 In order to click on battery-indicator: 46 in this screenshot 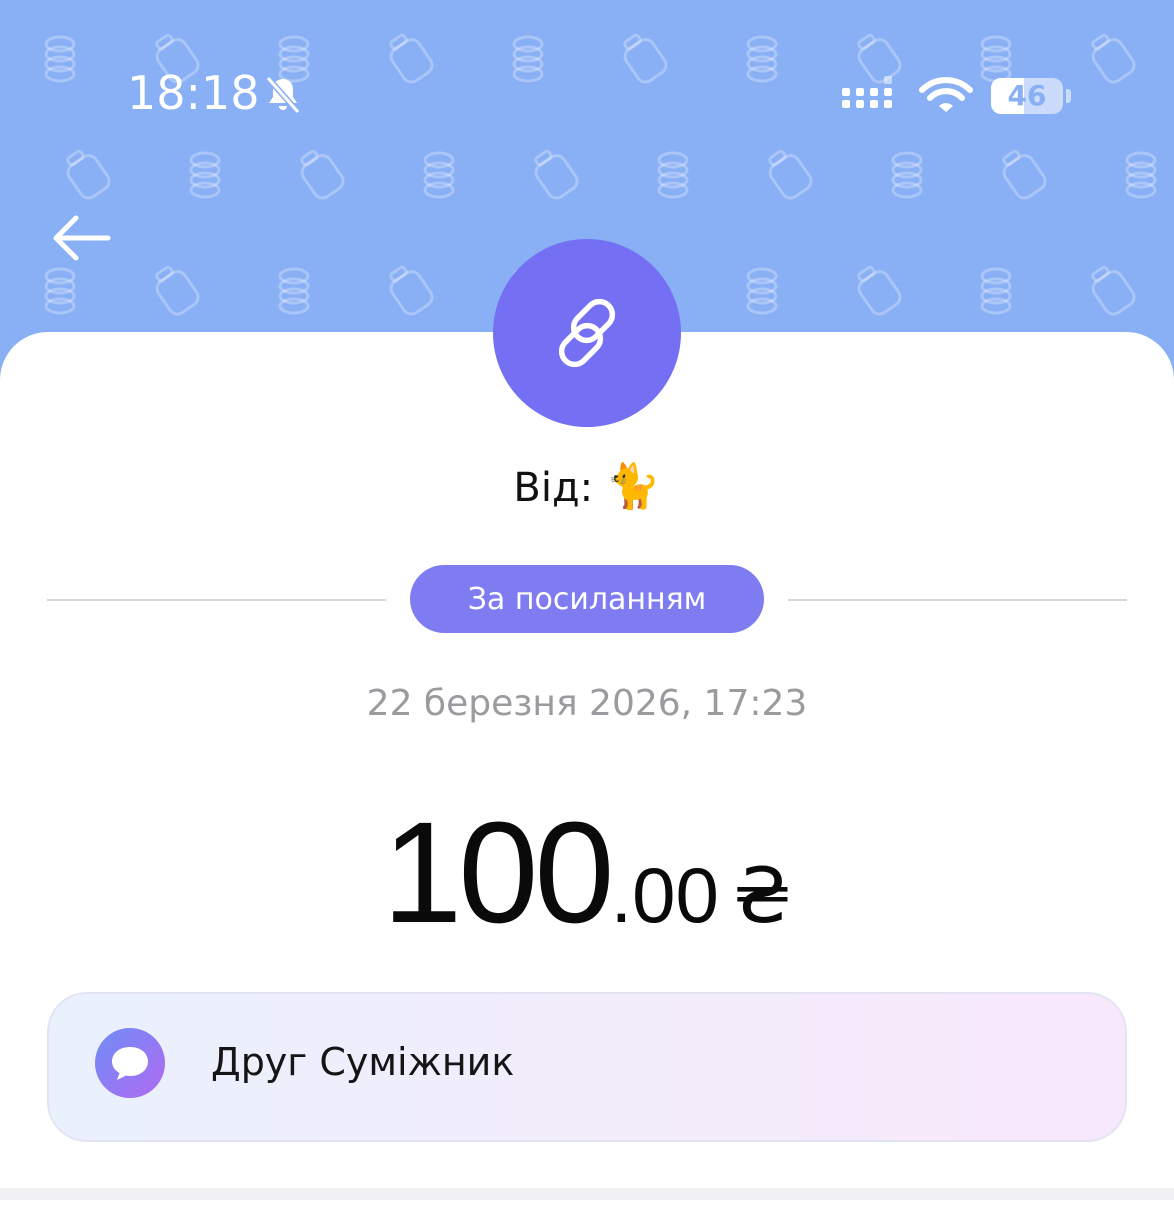, I will do `click(1027, 96)`.